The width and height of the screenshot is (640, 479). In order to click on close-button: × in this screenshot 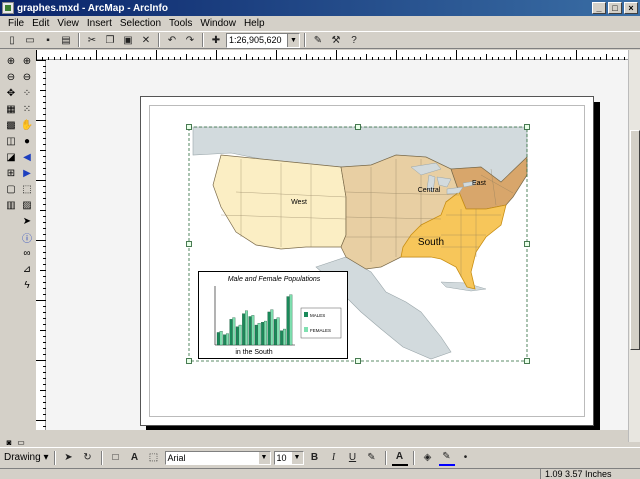, I will do `click(631, 8)`.